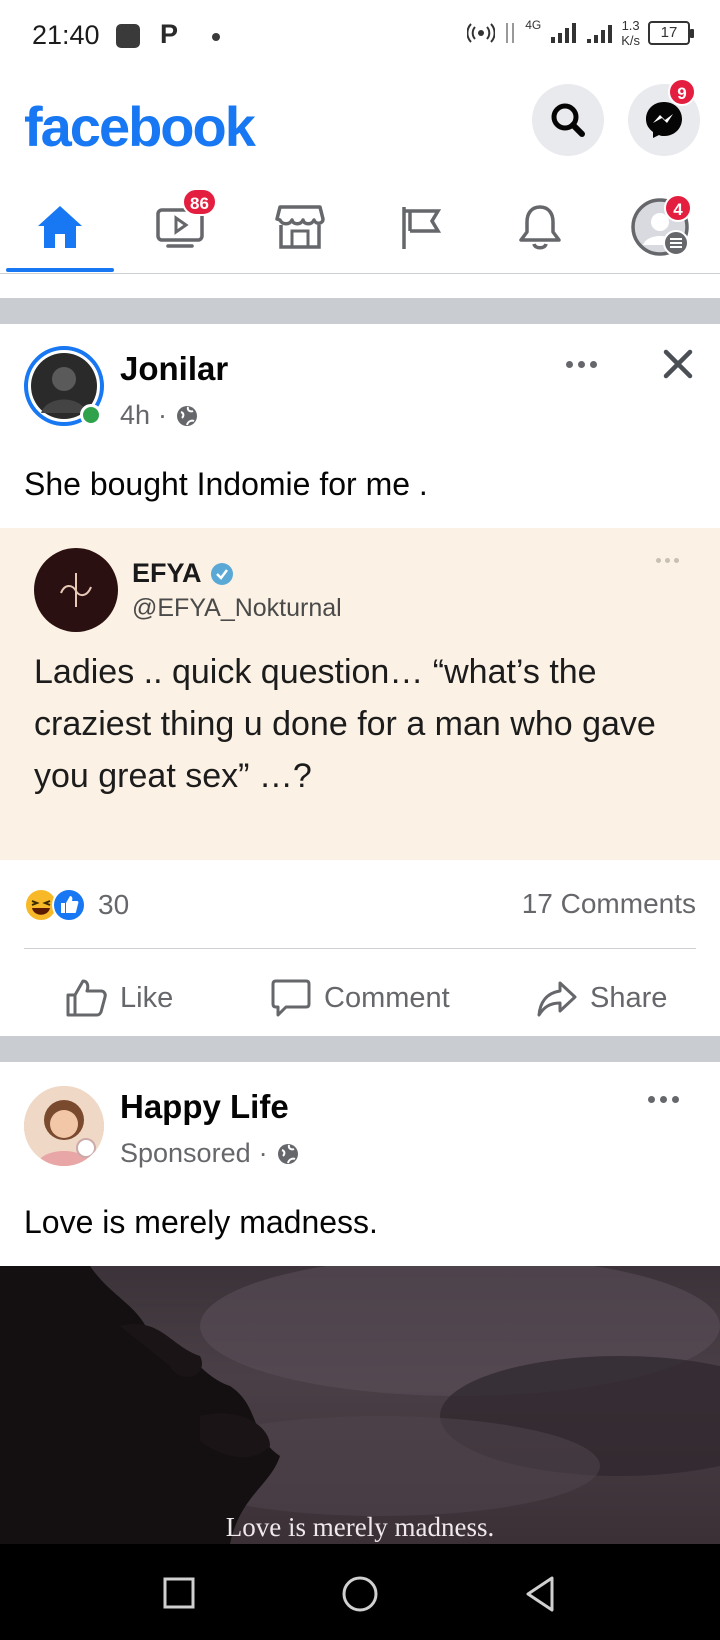  I want to click on sponsor-avatar-image, so click(64, 1126).